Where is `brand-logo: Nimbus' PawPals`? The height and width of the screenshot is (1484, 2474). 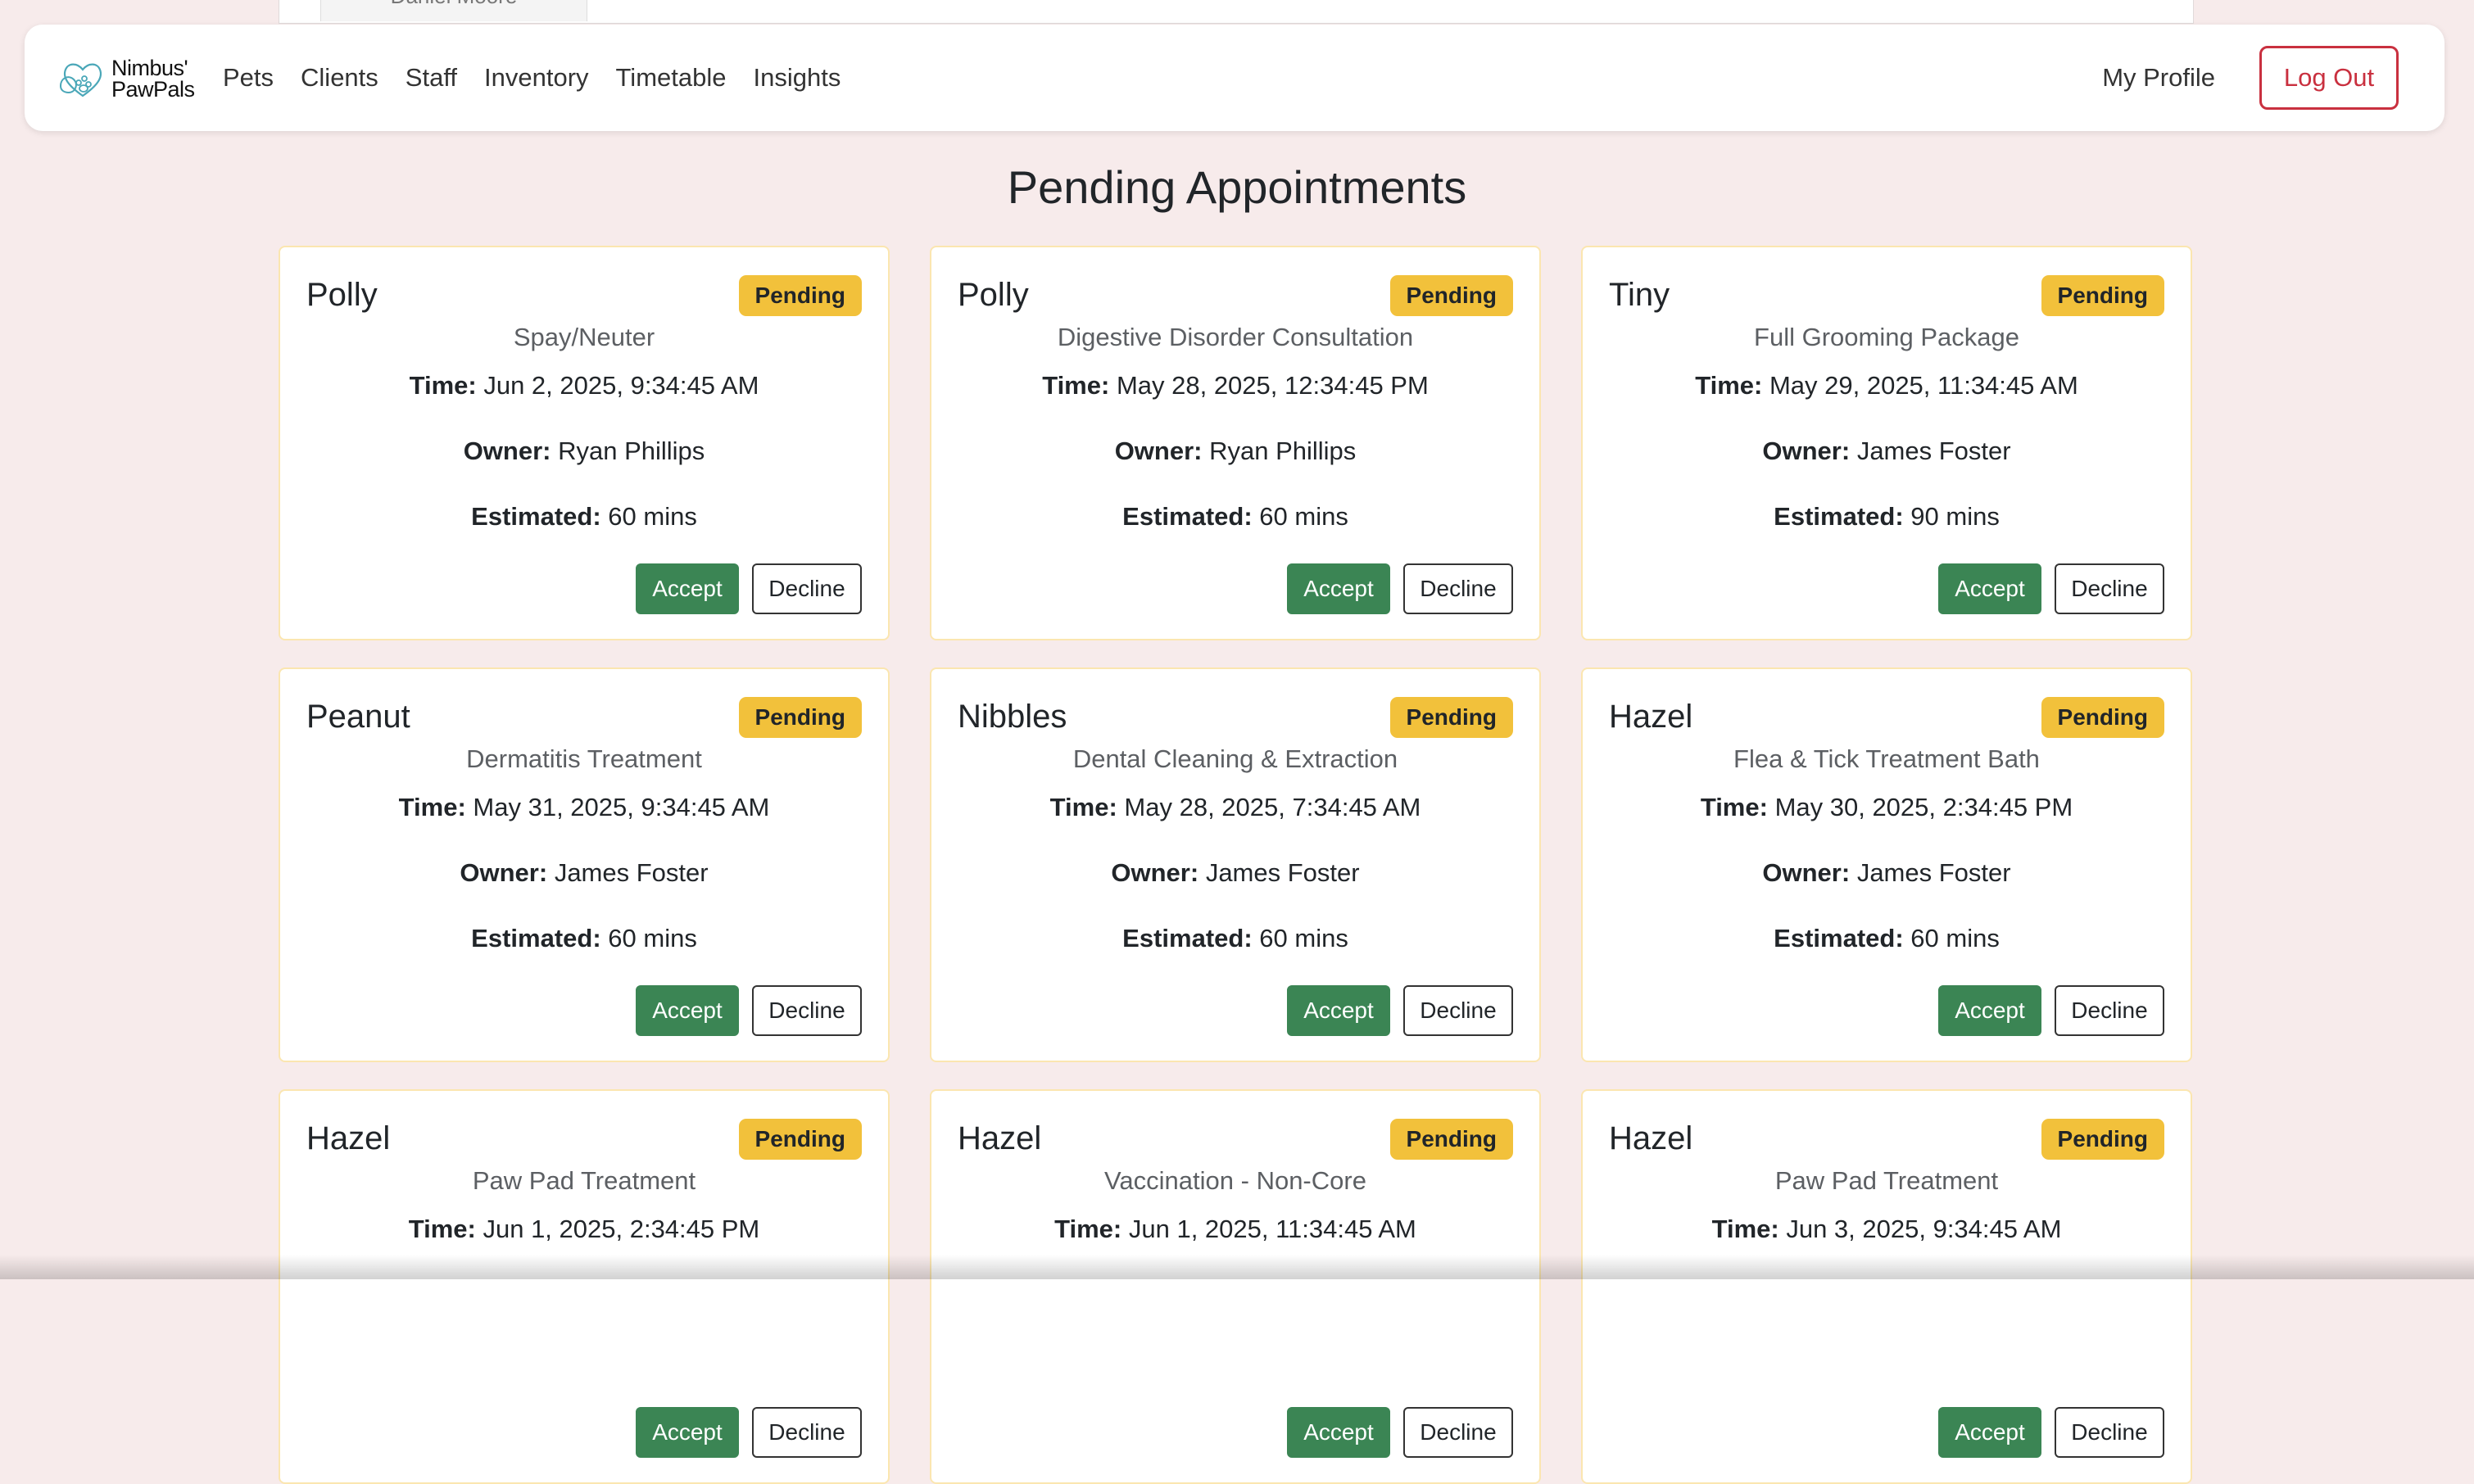
brand-logo: Nimbus' PawPals is located at coordinates (126, 78).